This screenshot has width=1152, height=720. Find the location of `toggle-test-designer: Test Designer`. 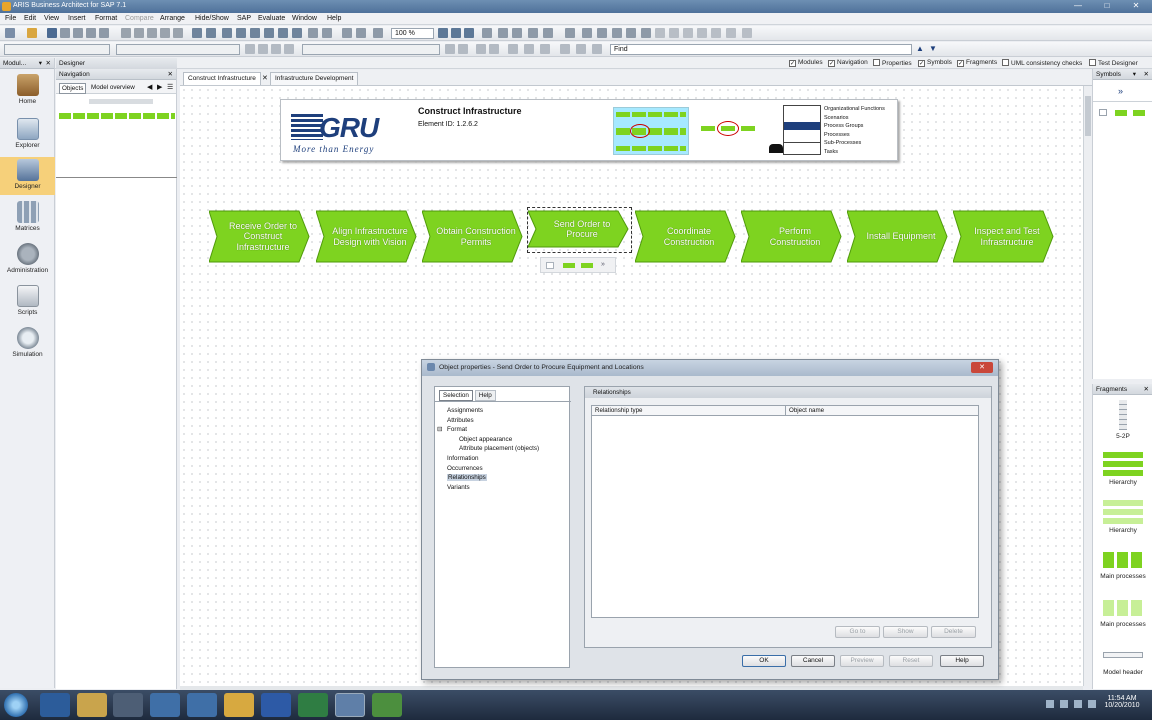

toggle-test-designer: Test Designer is located at coordinates (1113, 63).